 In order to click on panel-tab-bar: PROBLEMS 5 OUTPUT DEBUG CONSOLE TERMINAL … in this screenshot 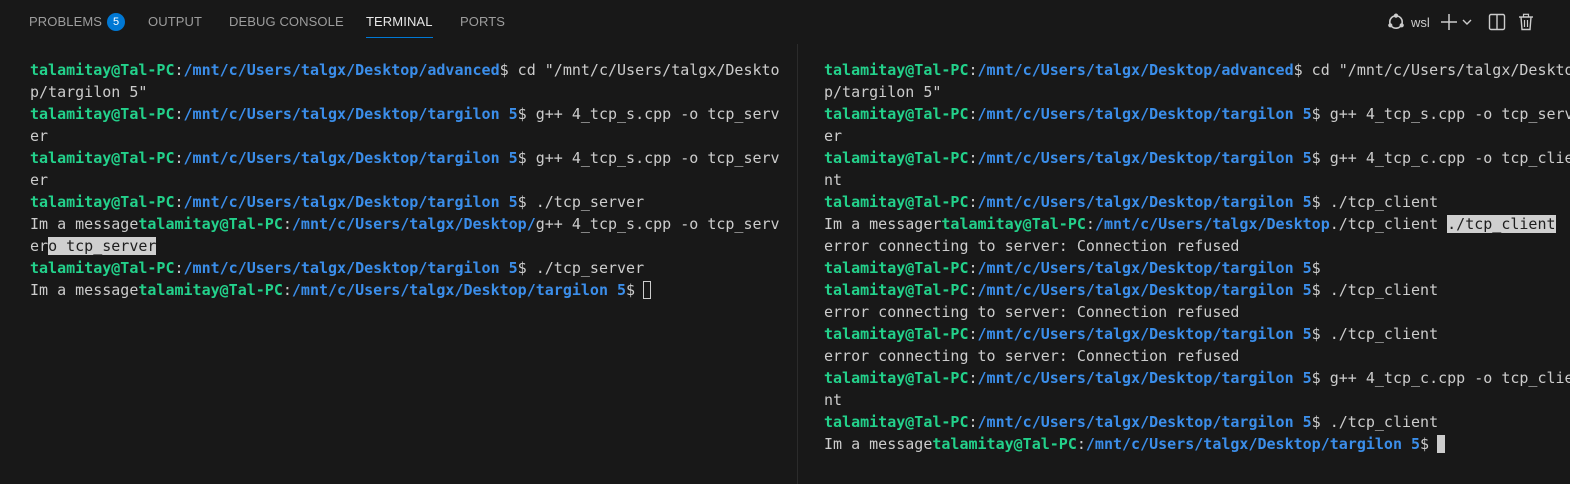, I will do `click(785, 22)`.